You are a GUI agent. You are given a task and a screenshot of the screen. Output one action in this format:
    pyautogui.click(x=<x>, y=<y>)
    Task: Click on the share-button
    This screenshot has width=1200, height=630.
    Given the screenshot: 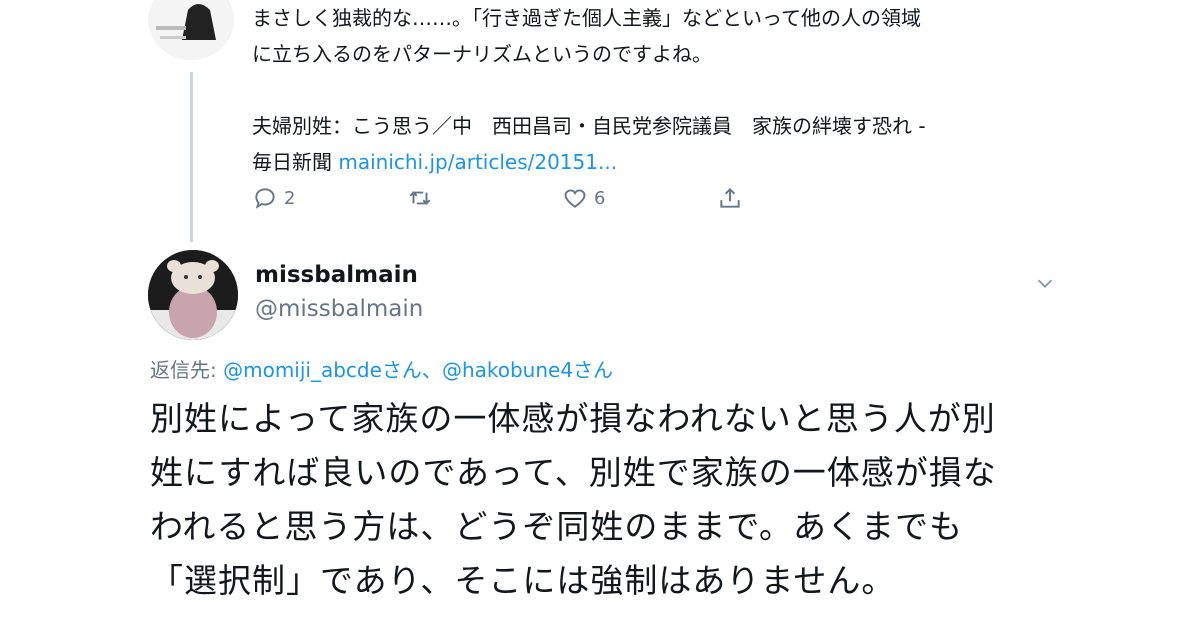 What is the action you would take?
    pyautogui.click(x=730, y=198)
    